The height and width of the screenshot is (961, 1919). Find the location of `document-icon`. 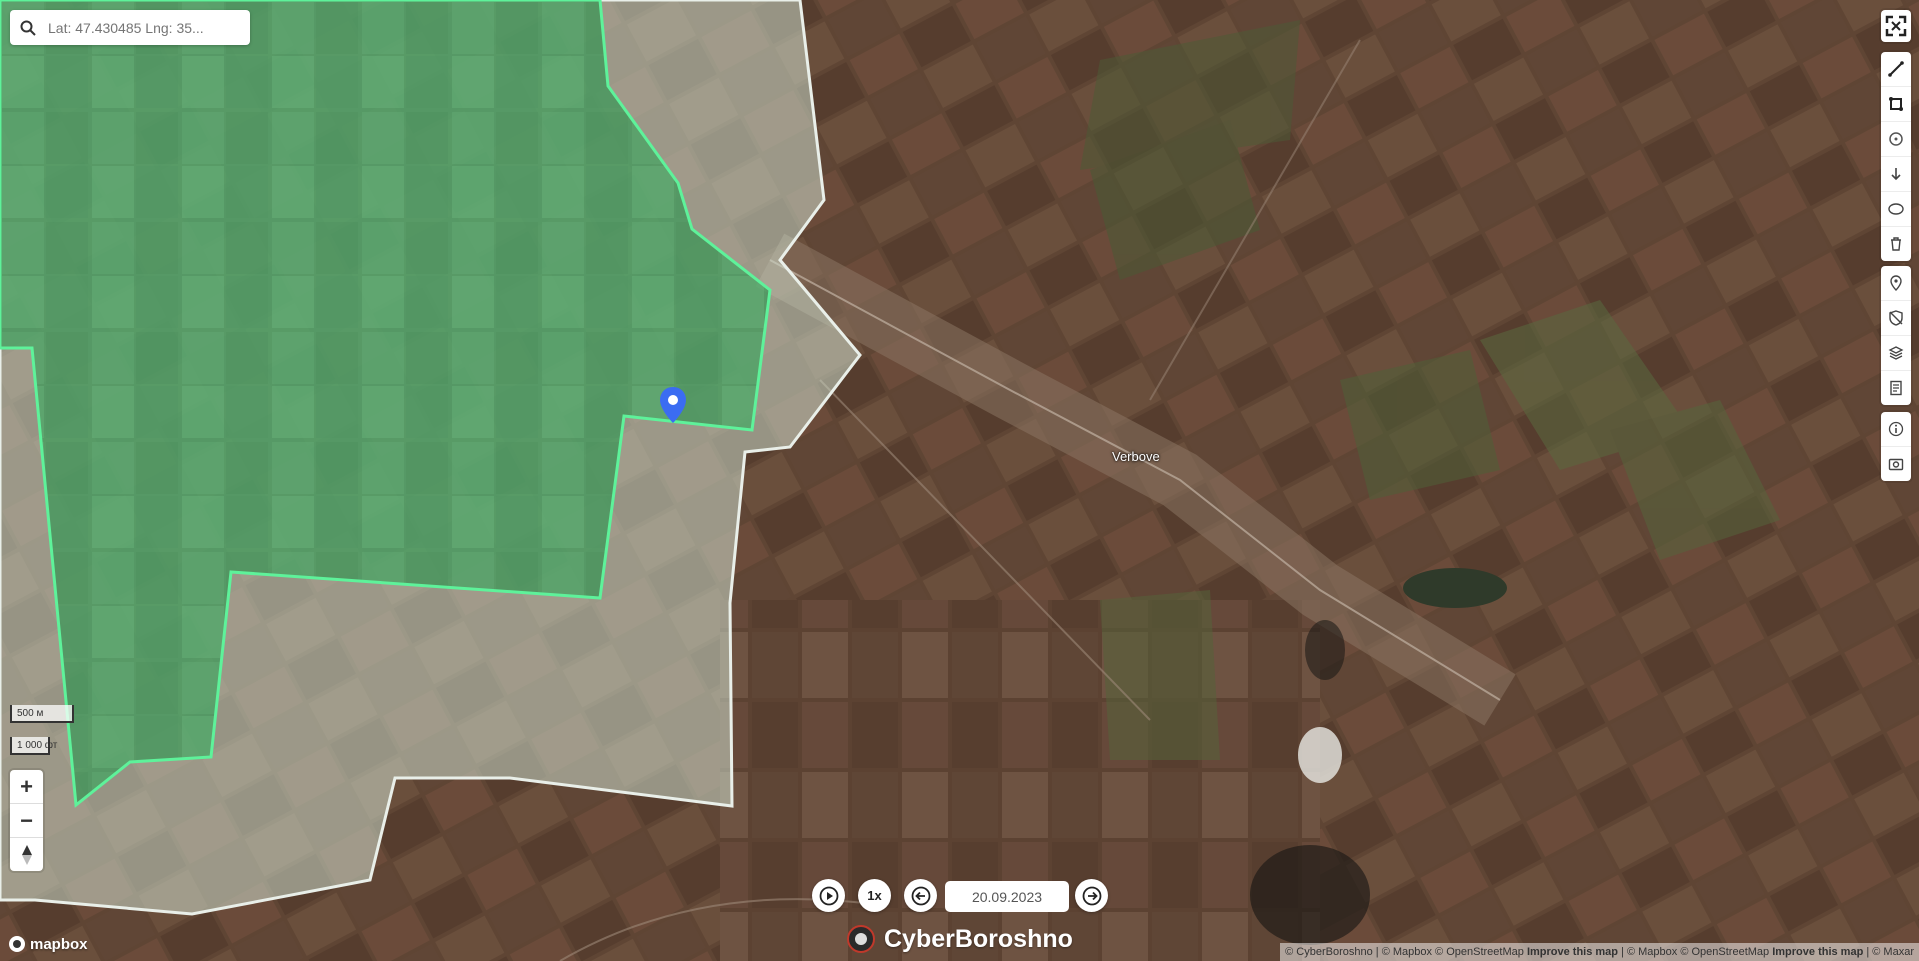

document-icon is located at coordinates (1896, 388).